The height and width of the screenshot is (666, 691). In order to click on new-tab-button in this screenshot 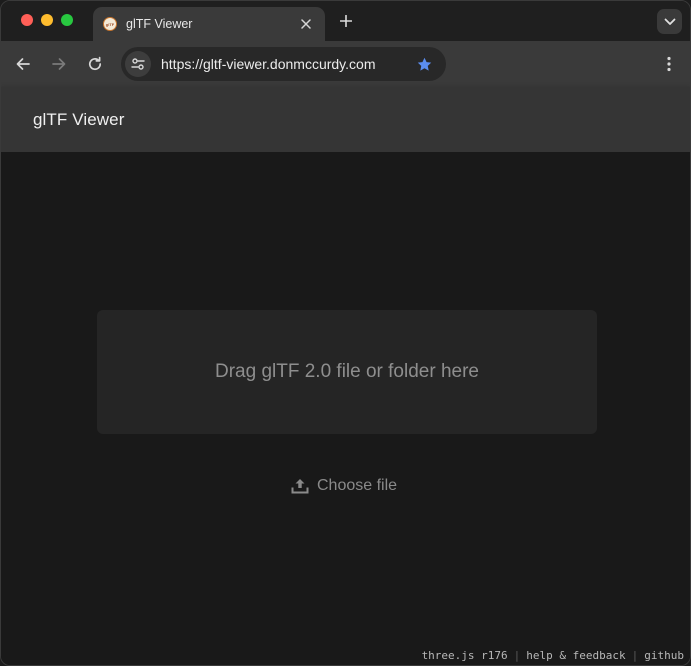, I will do `click(346, 21)`.